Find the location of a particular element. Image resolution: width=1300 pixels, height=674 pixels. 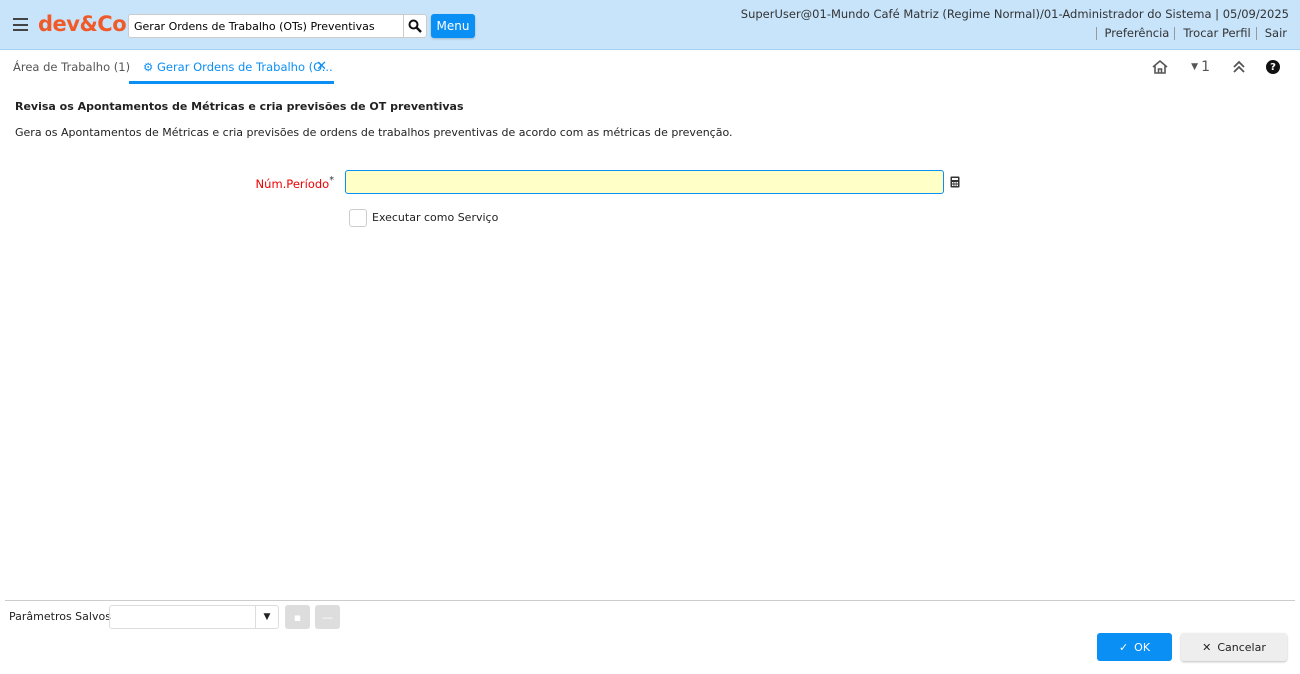

ok-label: OK is located at coordinates (1142, 647).